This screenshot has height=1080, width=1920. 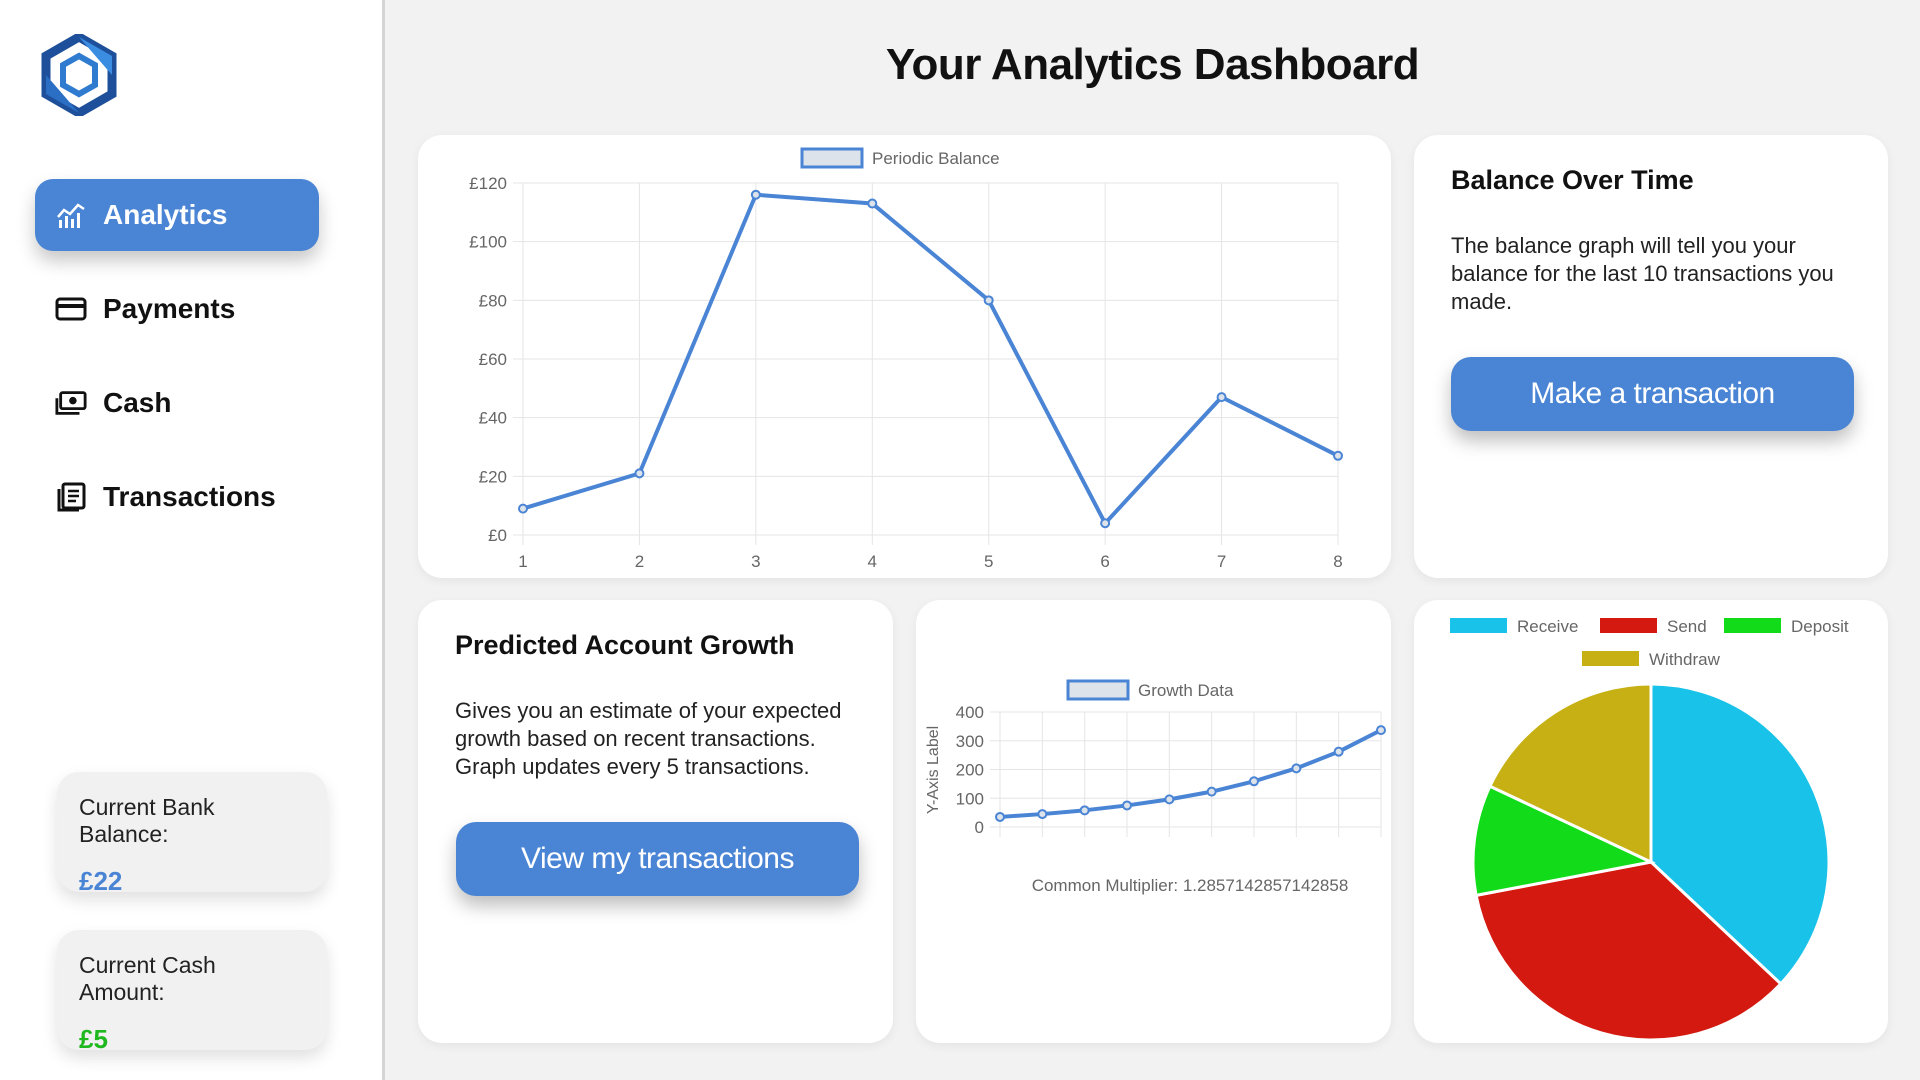 What do you see at coordinates (493, 476) in the screenshot?
I see `y-tick-label: £20` at bounding box center [493, 476].